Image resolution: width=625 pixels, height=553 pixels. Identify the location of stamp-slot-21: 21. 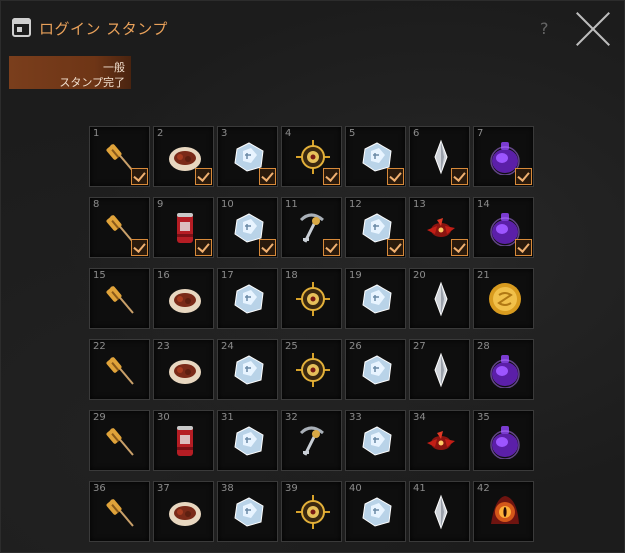
(503, 298).